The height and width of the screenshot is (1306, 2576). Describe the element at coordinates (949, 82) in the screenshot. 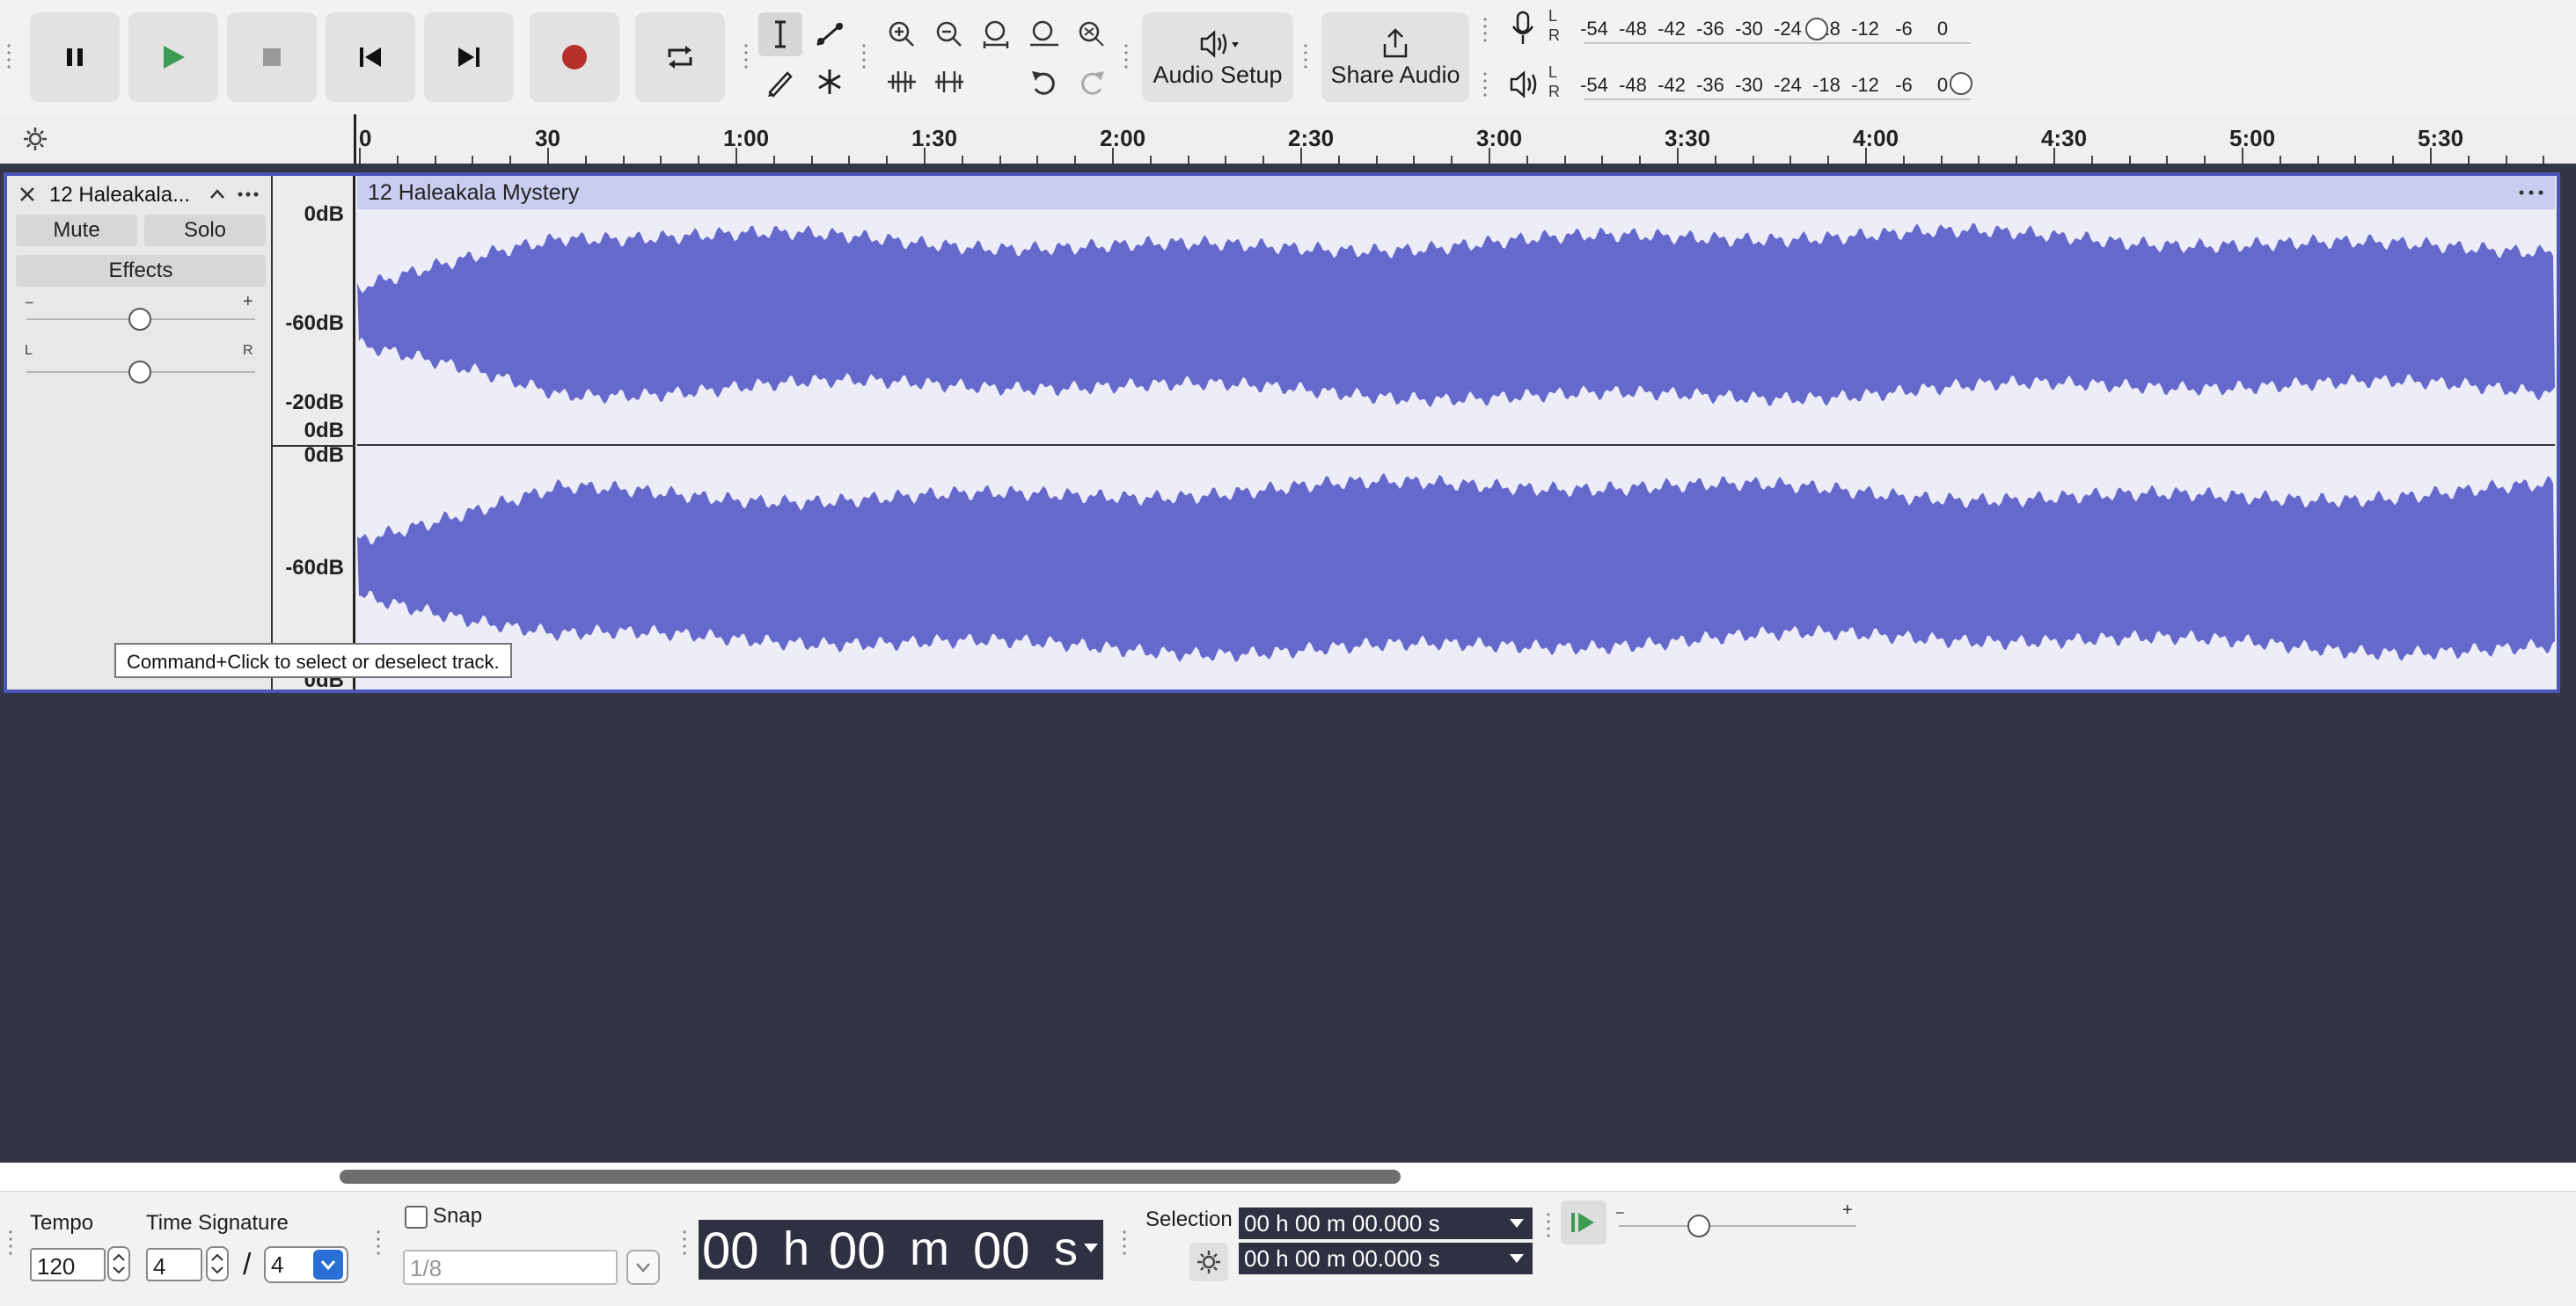

I see `silence-audio-button` at that location.